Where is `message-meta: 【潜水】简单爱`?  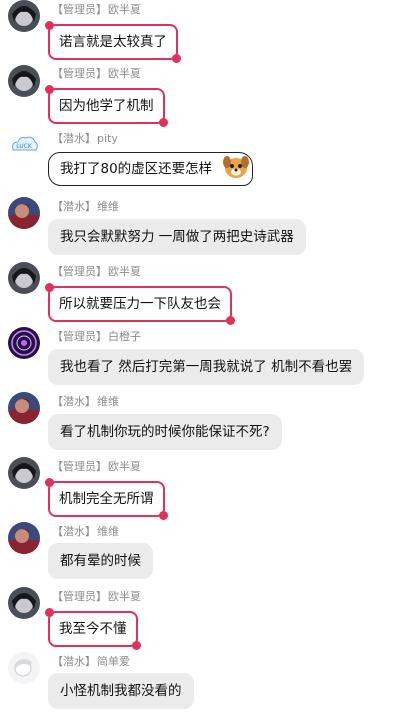
message-meta: 【潜水】简单爱 is located at coordinates (91, 662).